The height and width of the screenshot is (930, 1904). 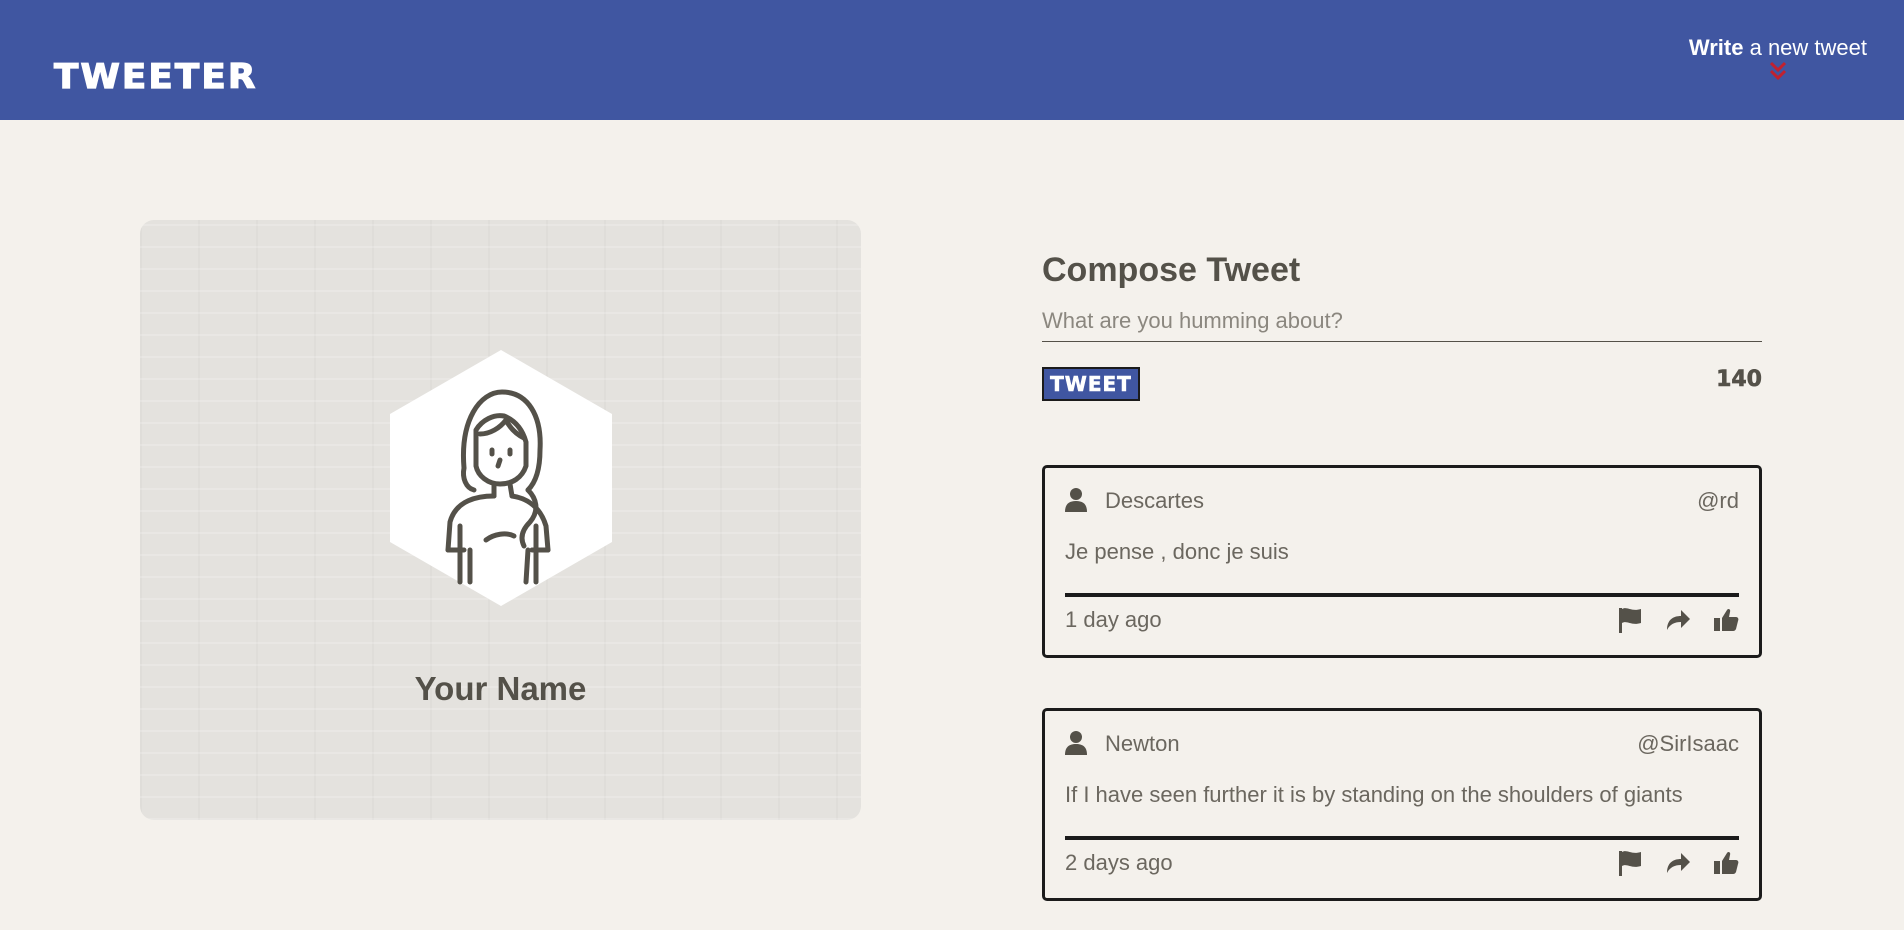 I want to click on tweet-submit-button: TWEET, so click(x=1091, y=384).